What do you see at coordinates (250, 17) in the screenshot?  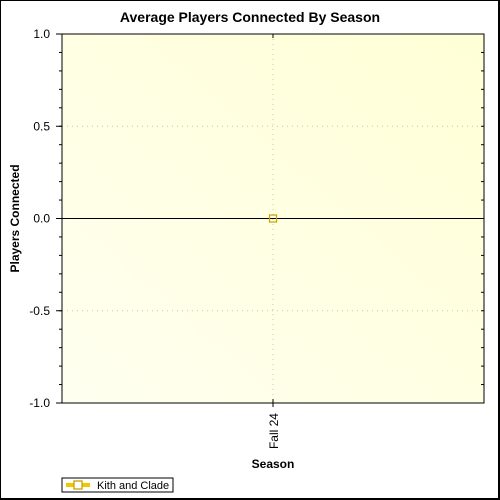 I see `chart-title: Average Players Connected By Season` at bounding box center [250, 17].